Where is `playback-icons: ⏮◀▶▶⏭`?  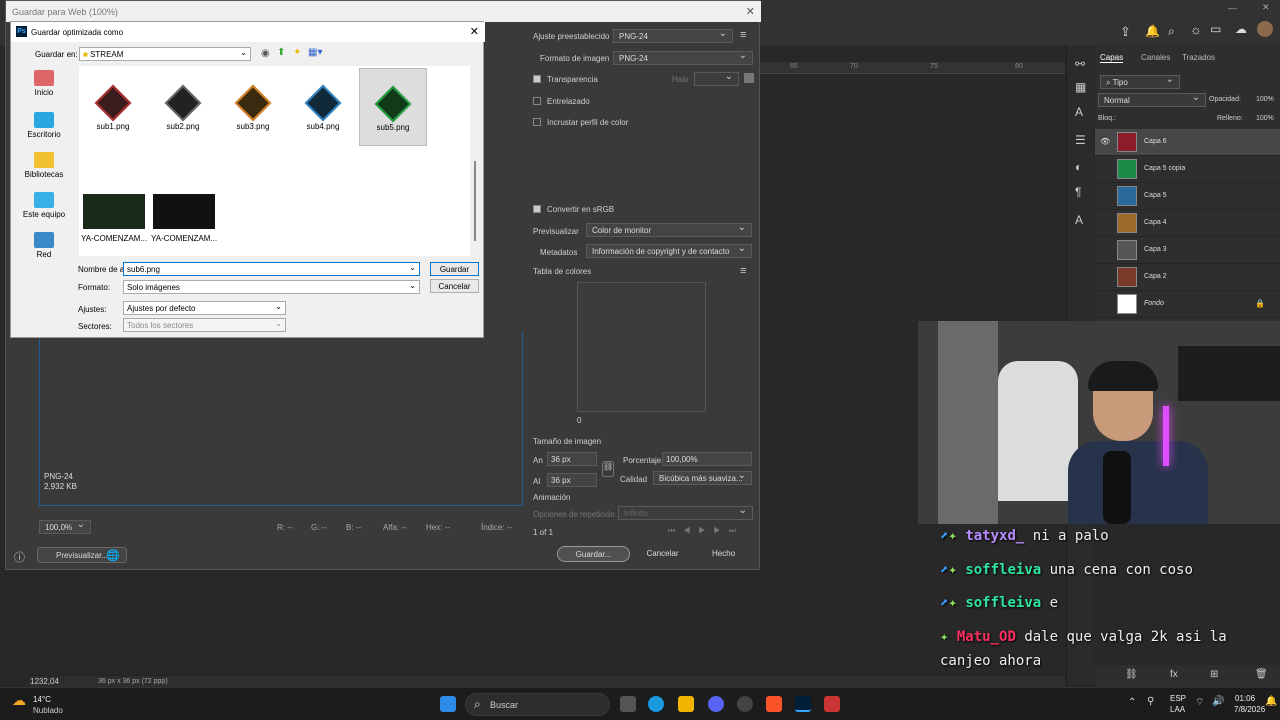
playback-icons: ⏮◀▶▶⏭ is located at coordinates (706, 531).